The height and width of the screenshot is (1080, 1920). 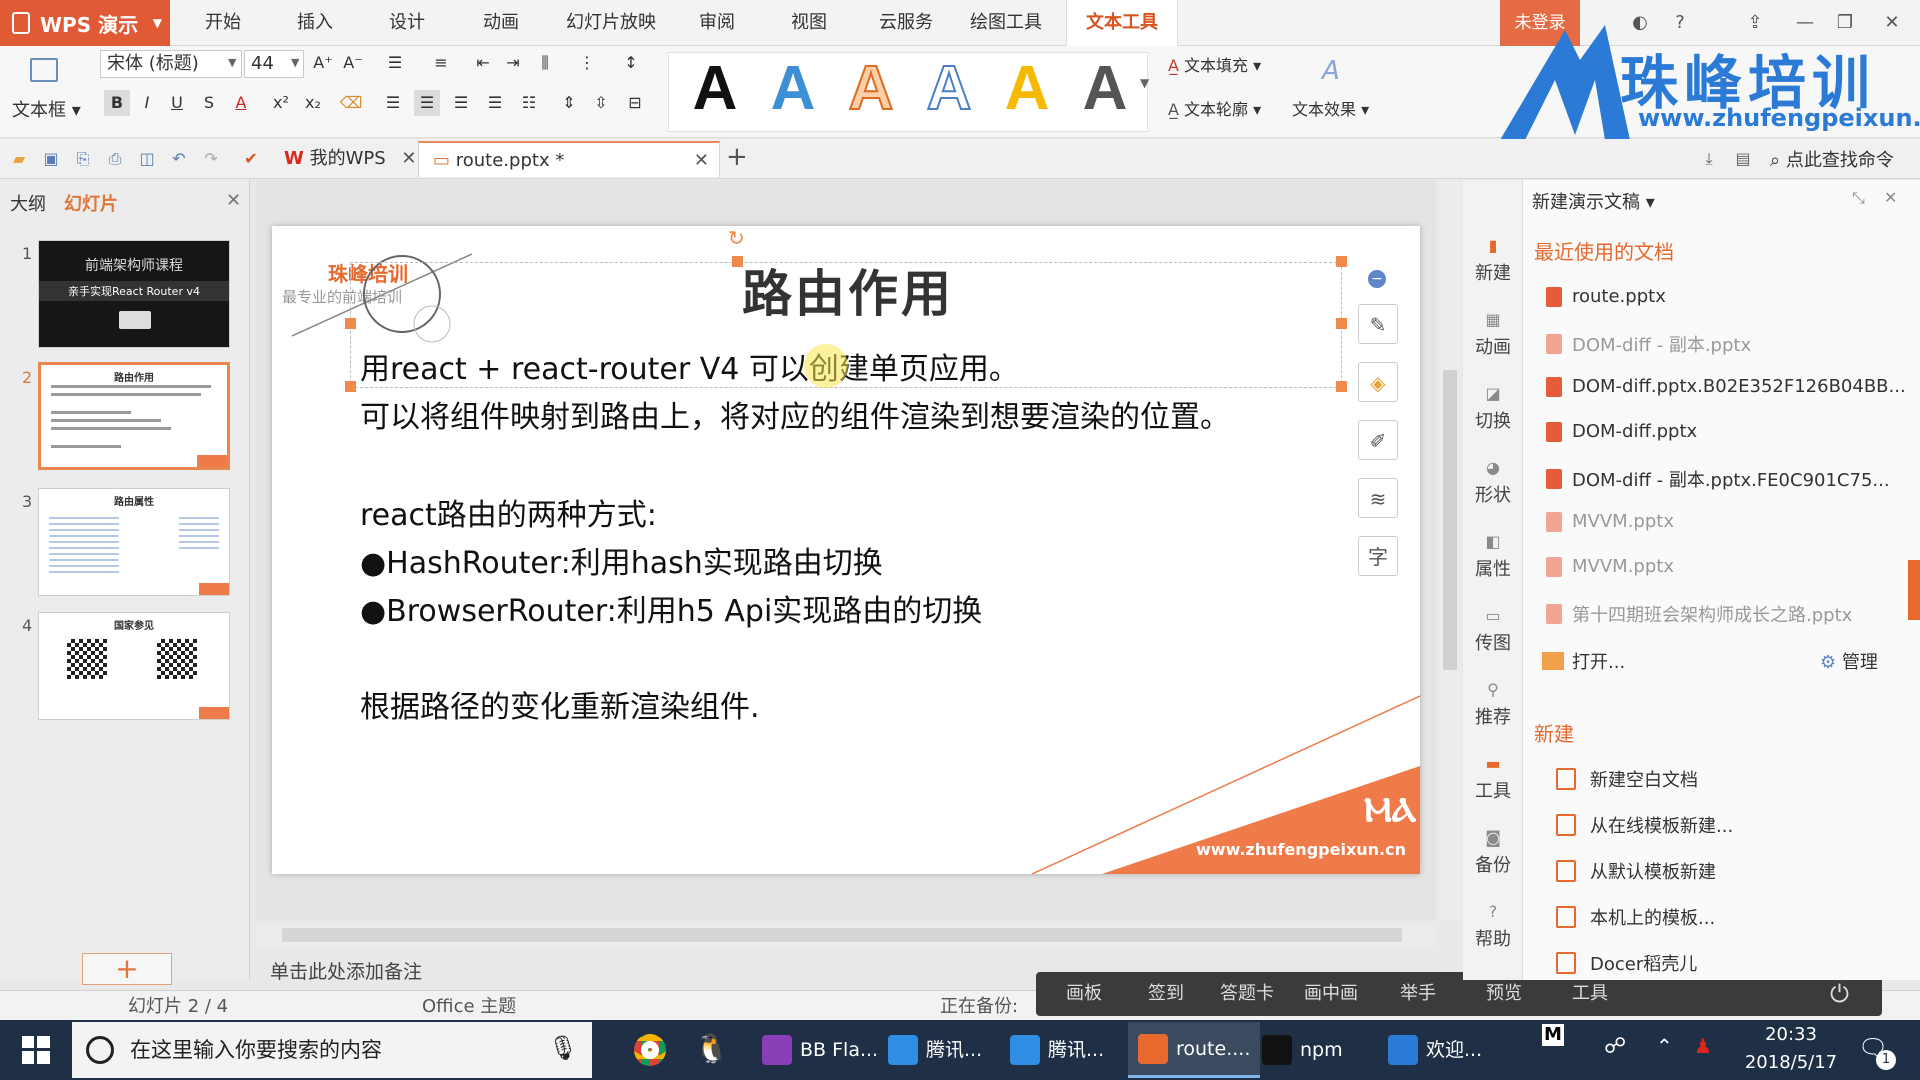 What do you see at coordinates (117, 103) in the screenshot?
I see `bold-button: B` at bounding box center [117, 103].